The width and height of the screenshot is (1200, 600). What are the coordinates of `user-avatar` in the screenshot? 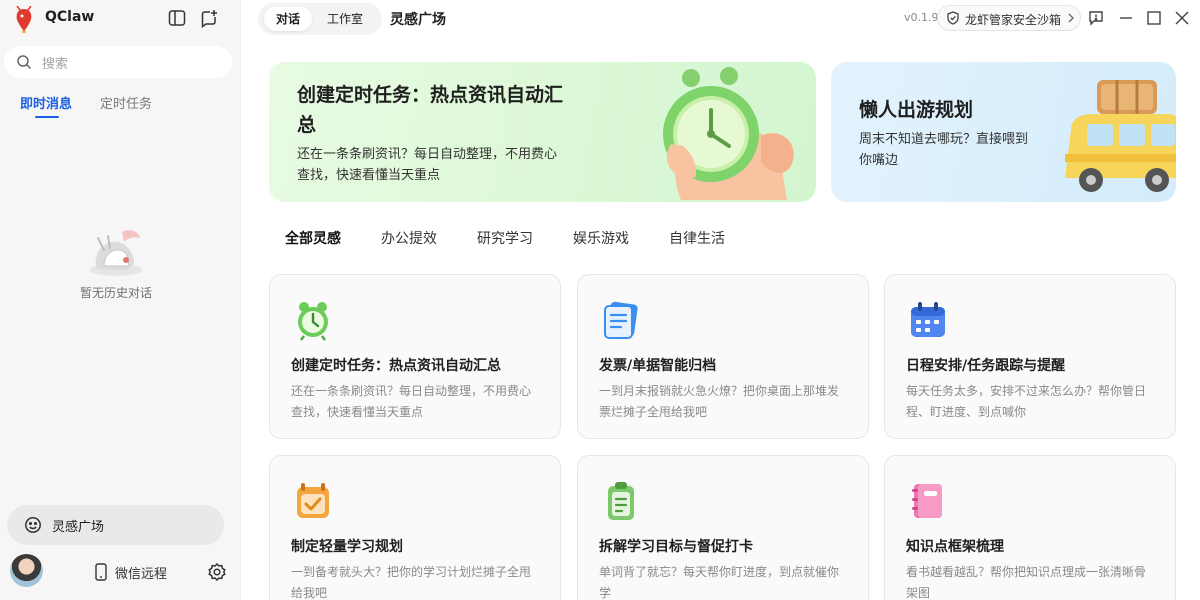 It's located at (26, 570).